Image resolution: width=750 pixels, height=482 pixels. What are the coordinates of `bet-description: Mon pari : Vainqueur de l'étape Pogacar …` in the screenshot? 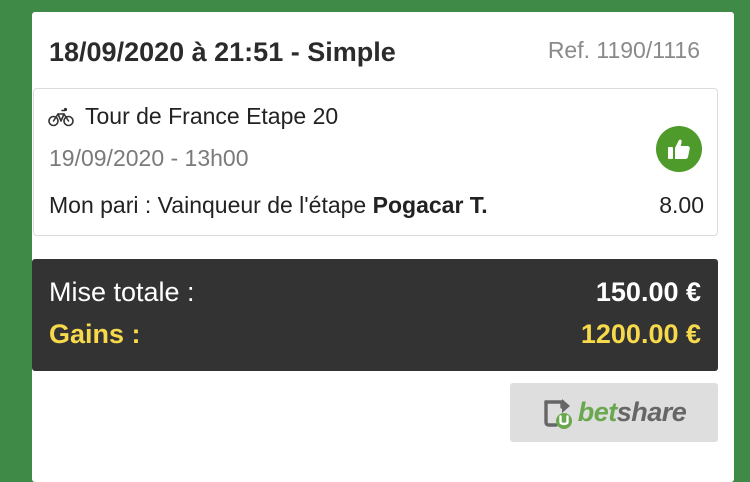 It's located at (268, 205).